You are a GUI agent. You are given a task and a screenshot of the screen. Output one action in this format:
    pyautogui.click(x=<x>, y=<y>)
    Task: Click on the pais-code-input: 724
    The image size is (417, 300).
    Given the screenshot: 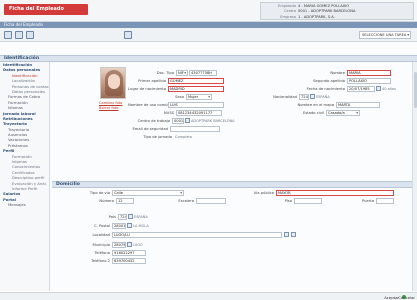 What is the action you would take?
    pyautogui.click(x=122, y=217)
    